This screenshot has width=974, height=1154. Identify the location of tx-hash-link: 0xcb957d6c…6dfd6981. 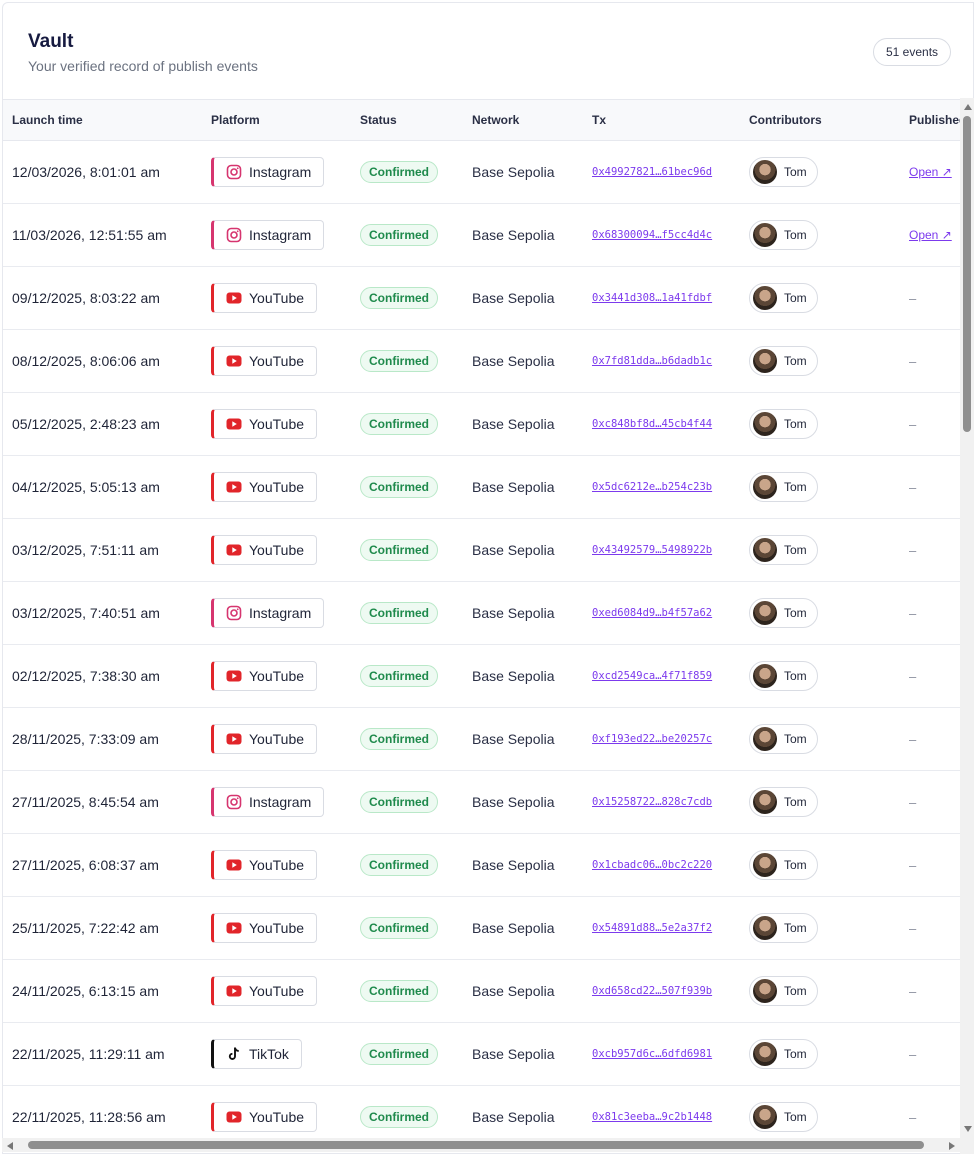
(652, 1054).